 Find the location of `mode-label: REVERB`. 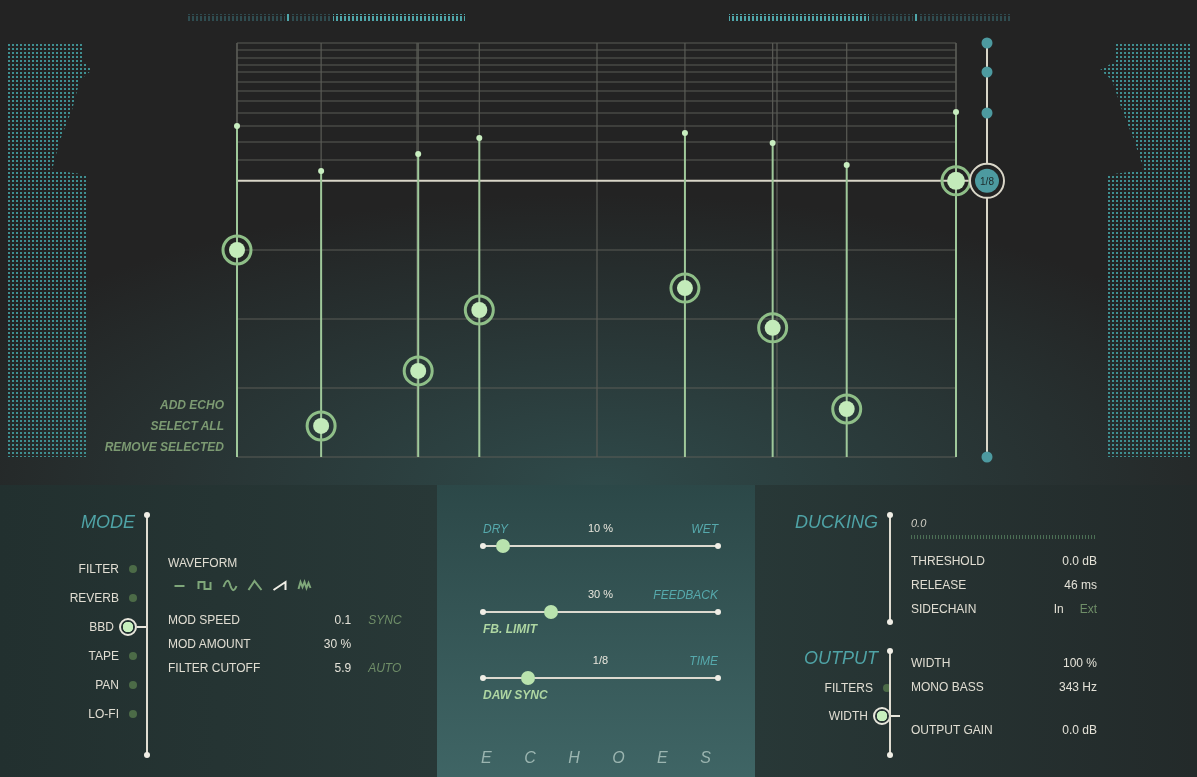

mode-label: REVERB is located at coordinates (94, 598).